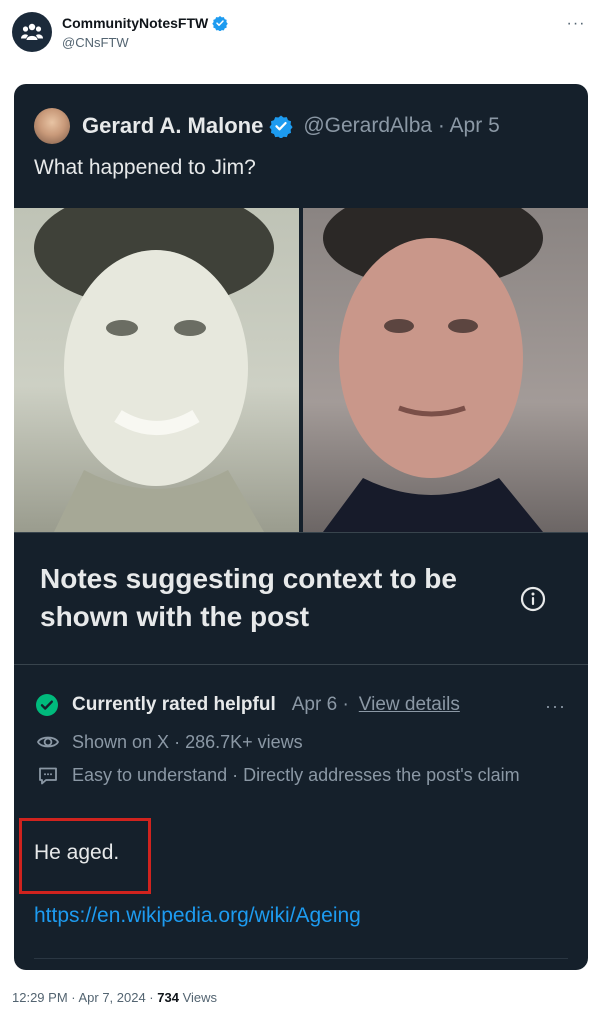 The image size is (602, 1024). I want to click on note-source-link: https://en.wikipedia.org/wiki/Ageing, so click(197, 916).